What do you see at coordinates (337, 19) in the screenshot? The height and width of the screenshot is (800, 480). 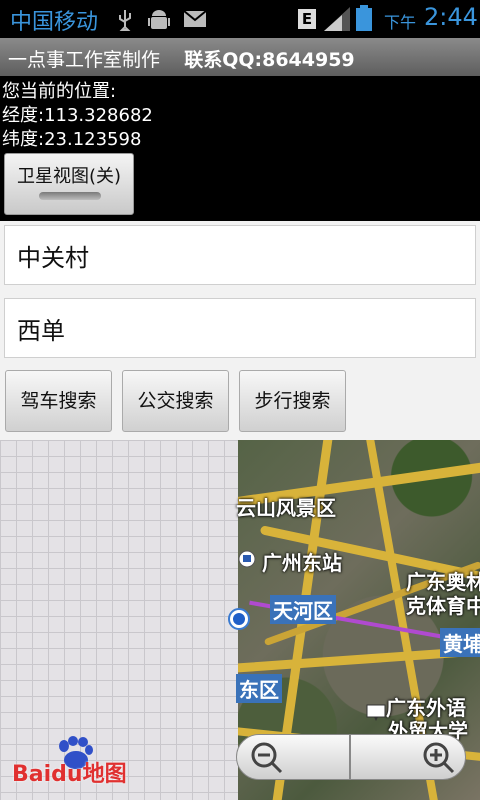 I see `signal-icon` at bounding box center [337, 19].